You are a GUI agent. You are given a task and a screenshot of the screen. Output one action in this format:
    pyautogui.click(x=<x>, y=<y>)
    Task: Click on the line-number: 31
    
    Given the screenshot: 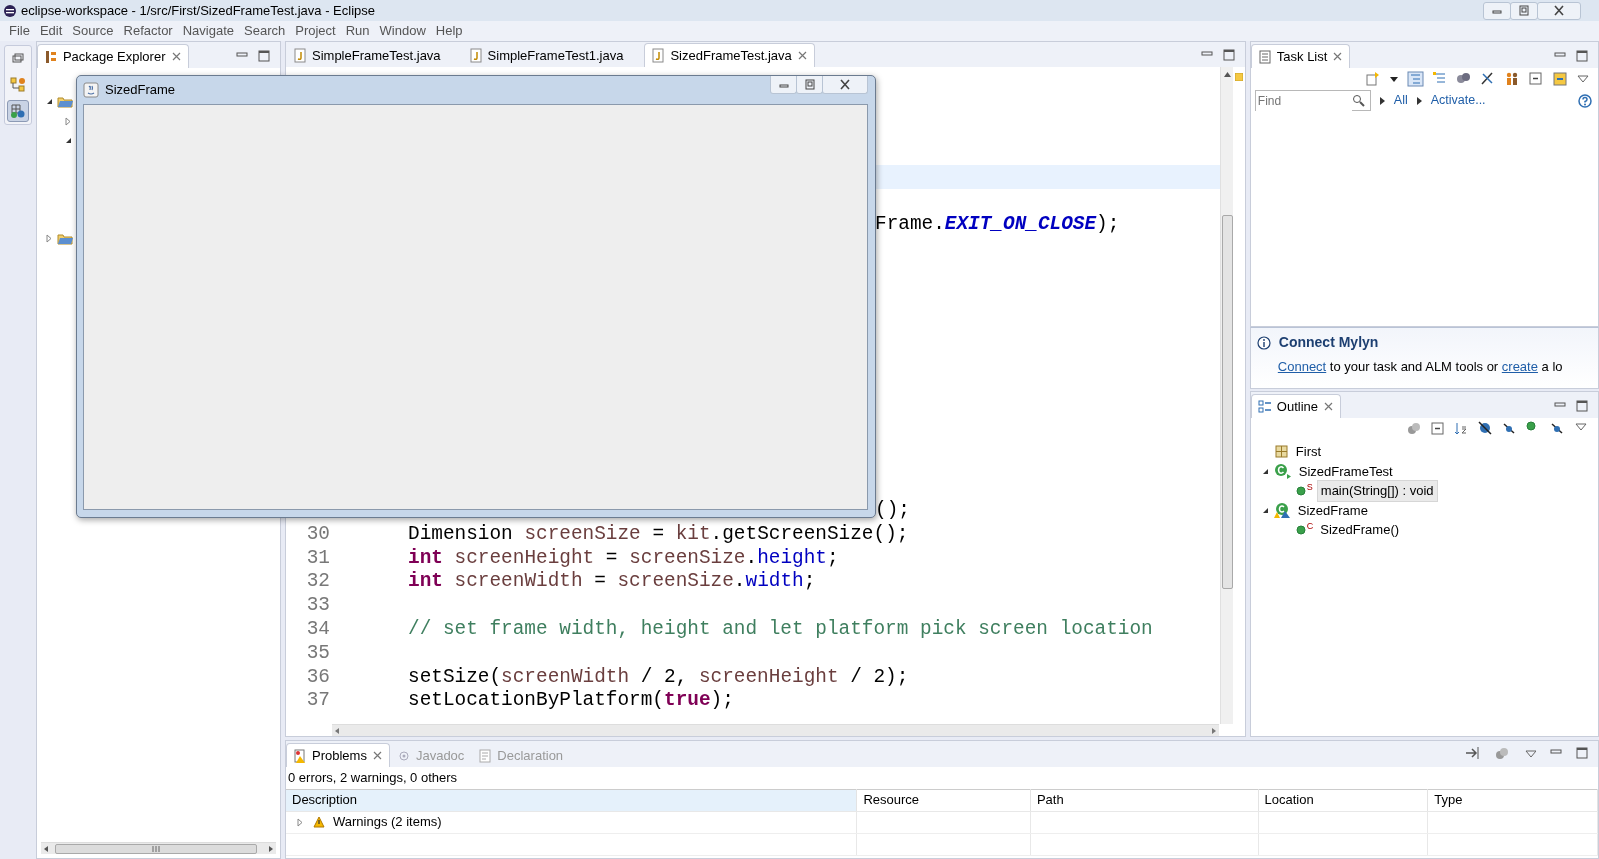 What is the action you would take?
    pyautogui.click(x=318, y=558)
    